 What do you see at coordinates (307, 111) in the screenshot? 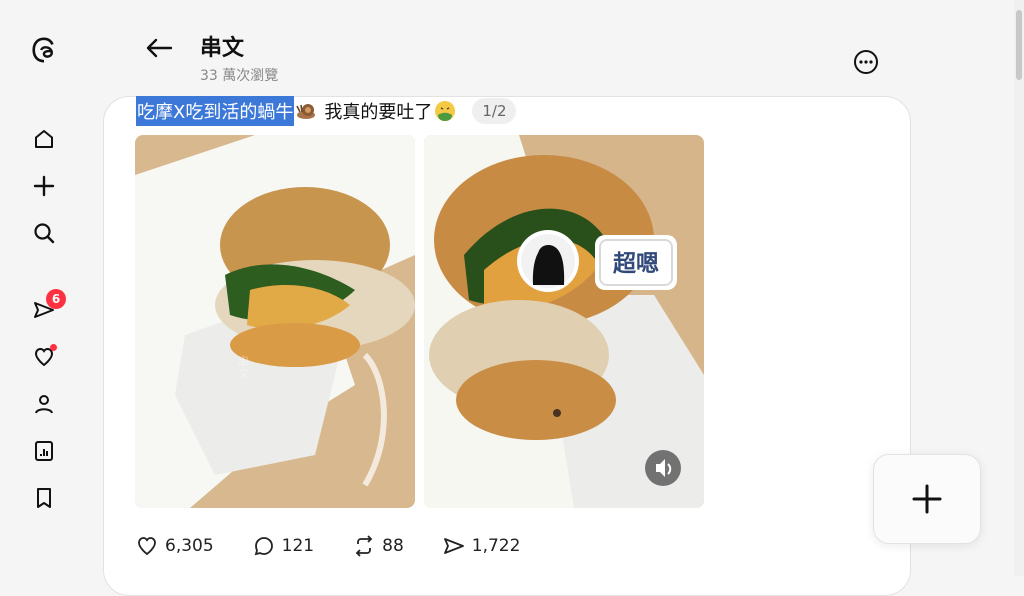
I see `snail-icon` at bounding box center [307, 111].